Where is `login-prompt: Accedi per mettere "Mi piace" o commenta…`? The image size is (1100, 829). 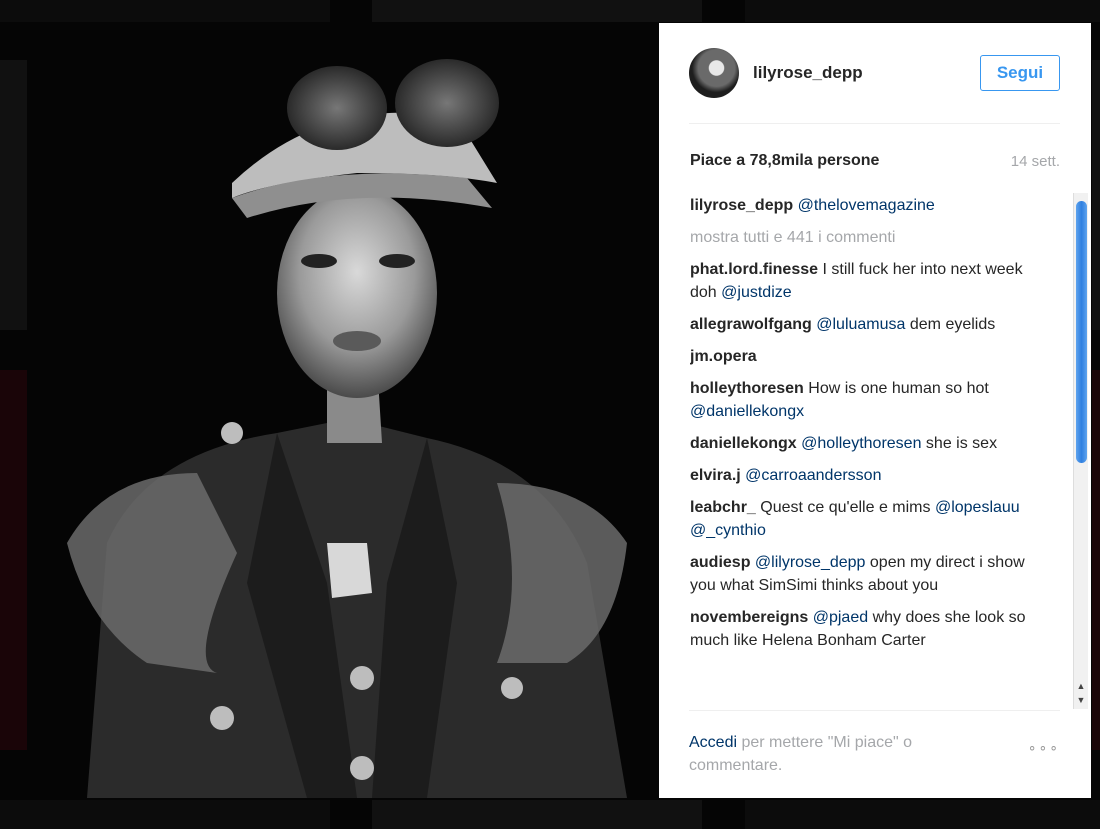
login-prompt: Accedi per mettere "Mi piace" o commenta… is located at coordinates (839, 754).